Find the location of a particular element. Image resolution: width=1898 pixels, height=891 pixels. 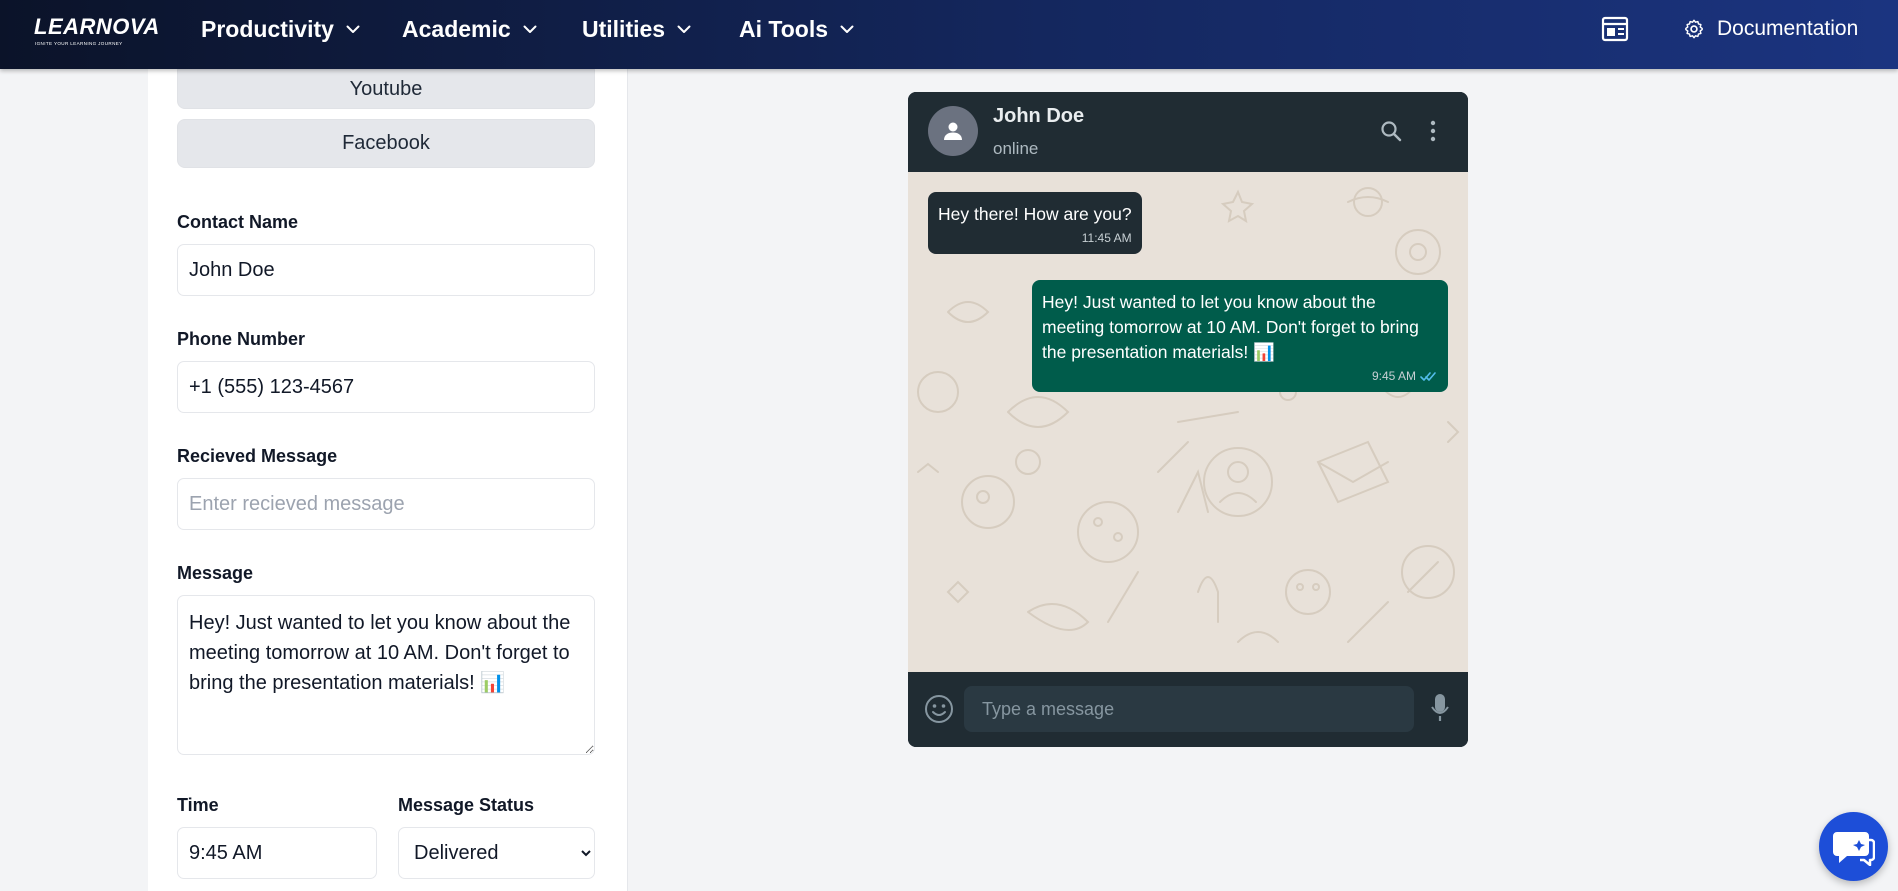

chat-input-bar is located at coordinates (1188, 709).